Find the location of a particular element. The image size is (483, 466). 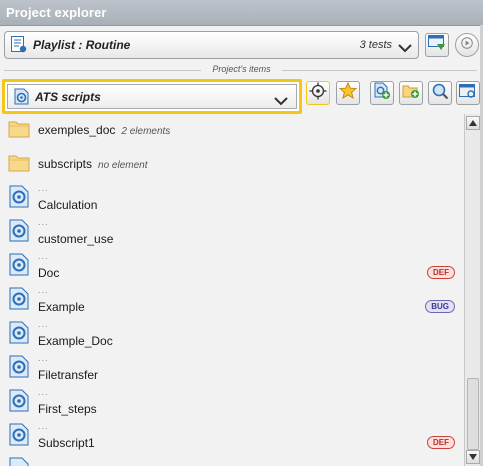

list-item: ... Subscript1 DEF is located at coordinates (231, 437).